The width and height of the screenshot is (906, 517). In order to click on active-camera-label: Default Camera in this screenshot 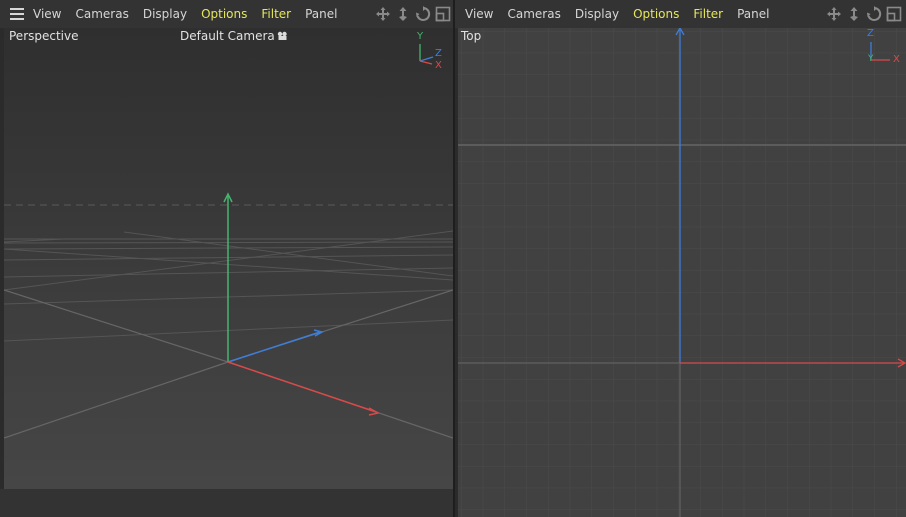, I will do `click(234, 36)`.